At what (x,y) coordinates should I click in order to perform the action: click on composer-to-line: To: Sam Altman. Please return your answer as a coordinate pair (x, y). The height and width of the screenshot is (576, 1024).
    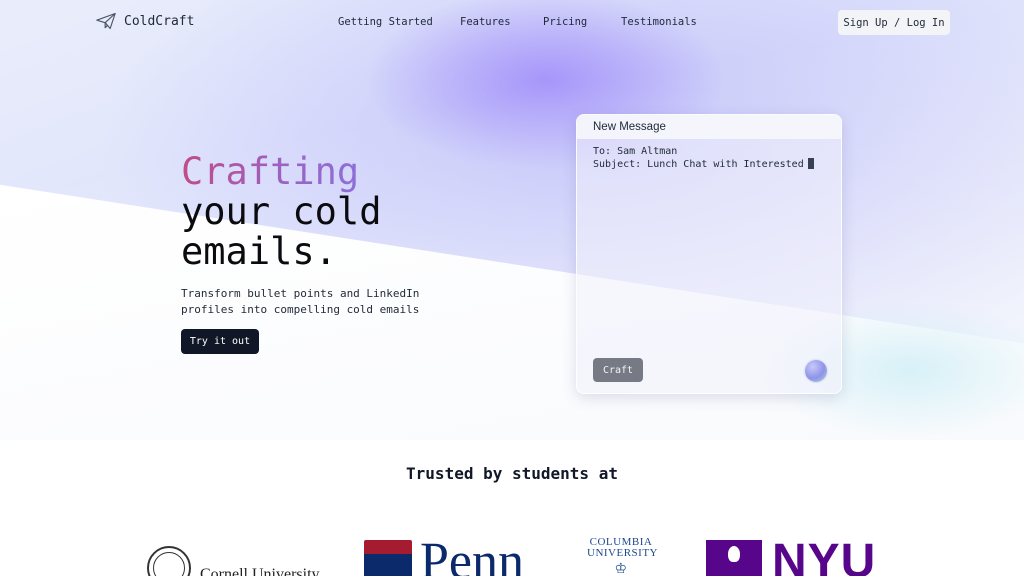
    Looking at the image, I should click on (635, 151).